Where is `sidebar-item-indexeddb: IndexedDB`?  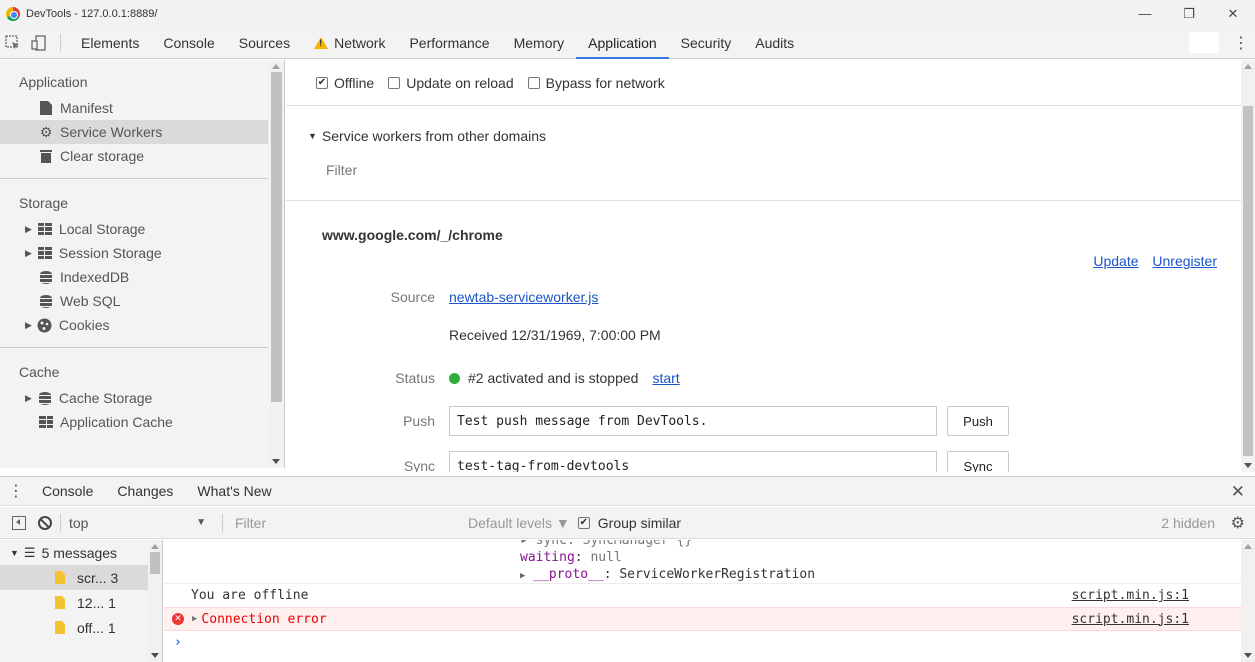 sidebar-item-indexeddb: IndexedDB is located at coordinates (134, 277).